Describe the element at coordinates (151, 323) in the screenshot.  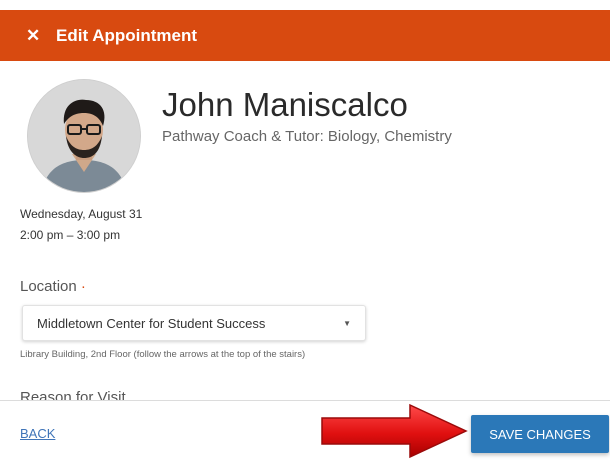
I see `location-select-value: Middletown Center for Student Success` at that location.